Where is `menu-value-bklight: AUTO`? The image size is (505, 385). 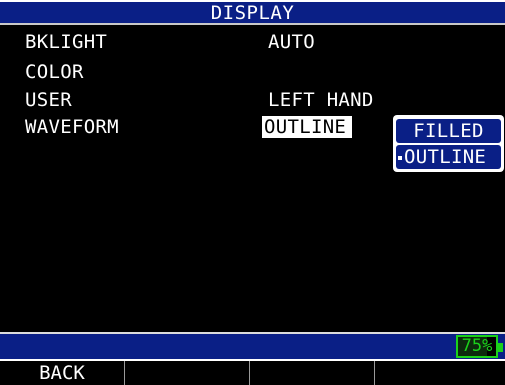 menu-value-bklight: AUTO is located at coordinates (291, 42).